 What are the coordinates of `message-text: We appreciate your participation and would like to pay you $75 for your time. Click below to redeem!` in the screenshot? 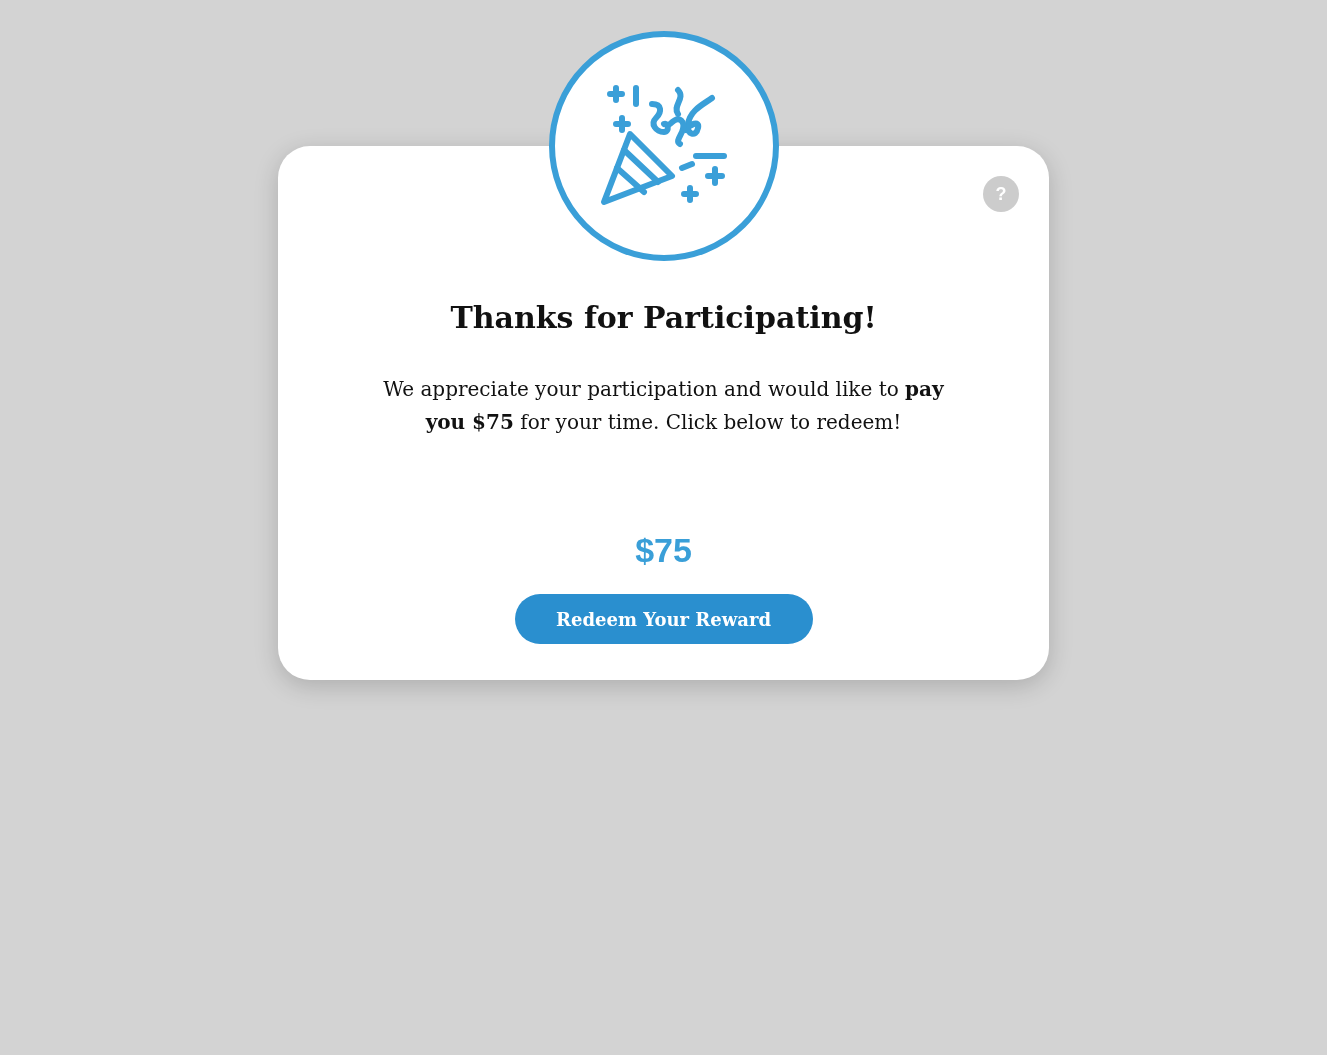 It's located at (663, 406).